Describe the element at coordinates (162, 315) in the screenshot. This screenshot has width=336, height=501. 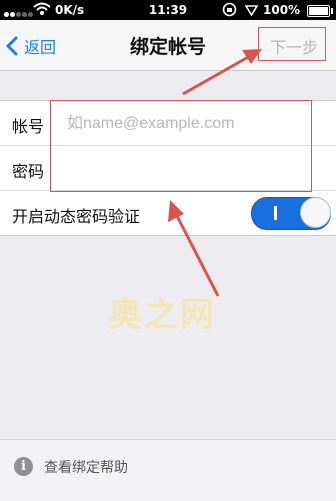
I see `watermark: 奥之网` at that location.